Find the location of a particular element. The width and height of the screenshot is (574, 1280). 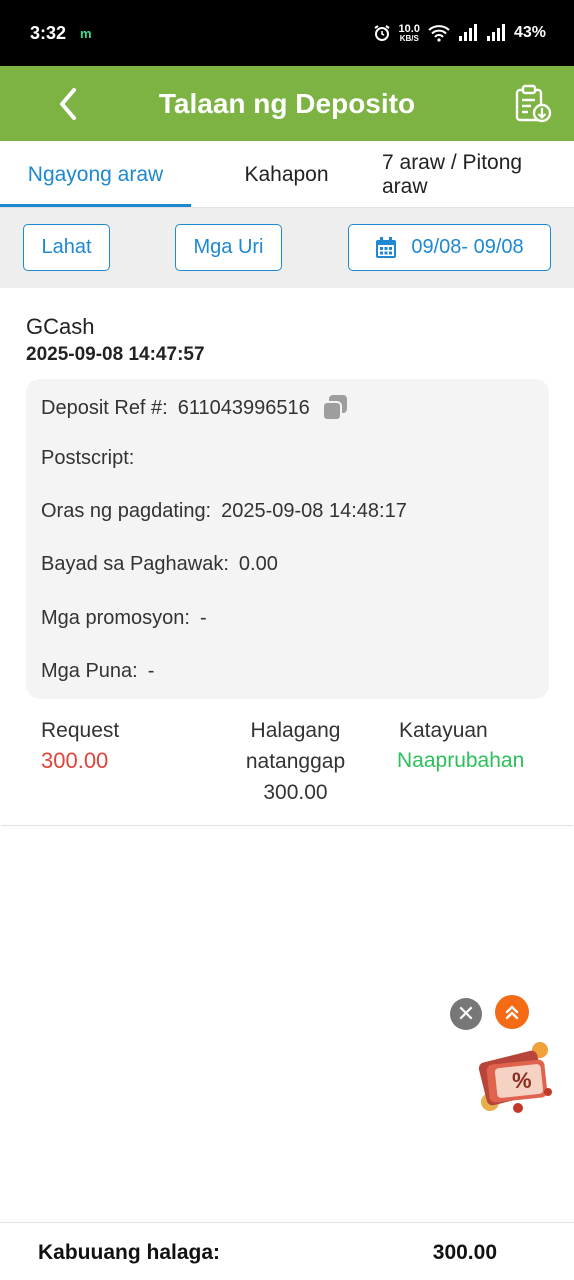

detail-value: 611043996516 is located at coordinates (243, 407).